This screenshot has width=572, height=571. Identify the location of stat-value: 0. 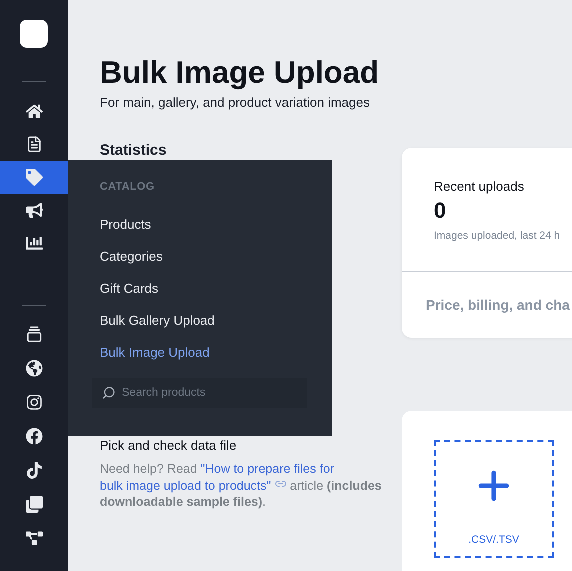
(440, 211).